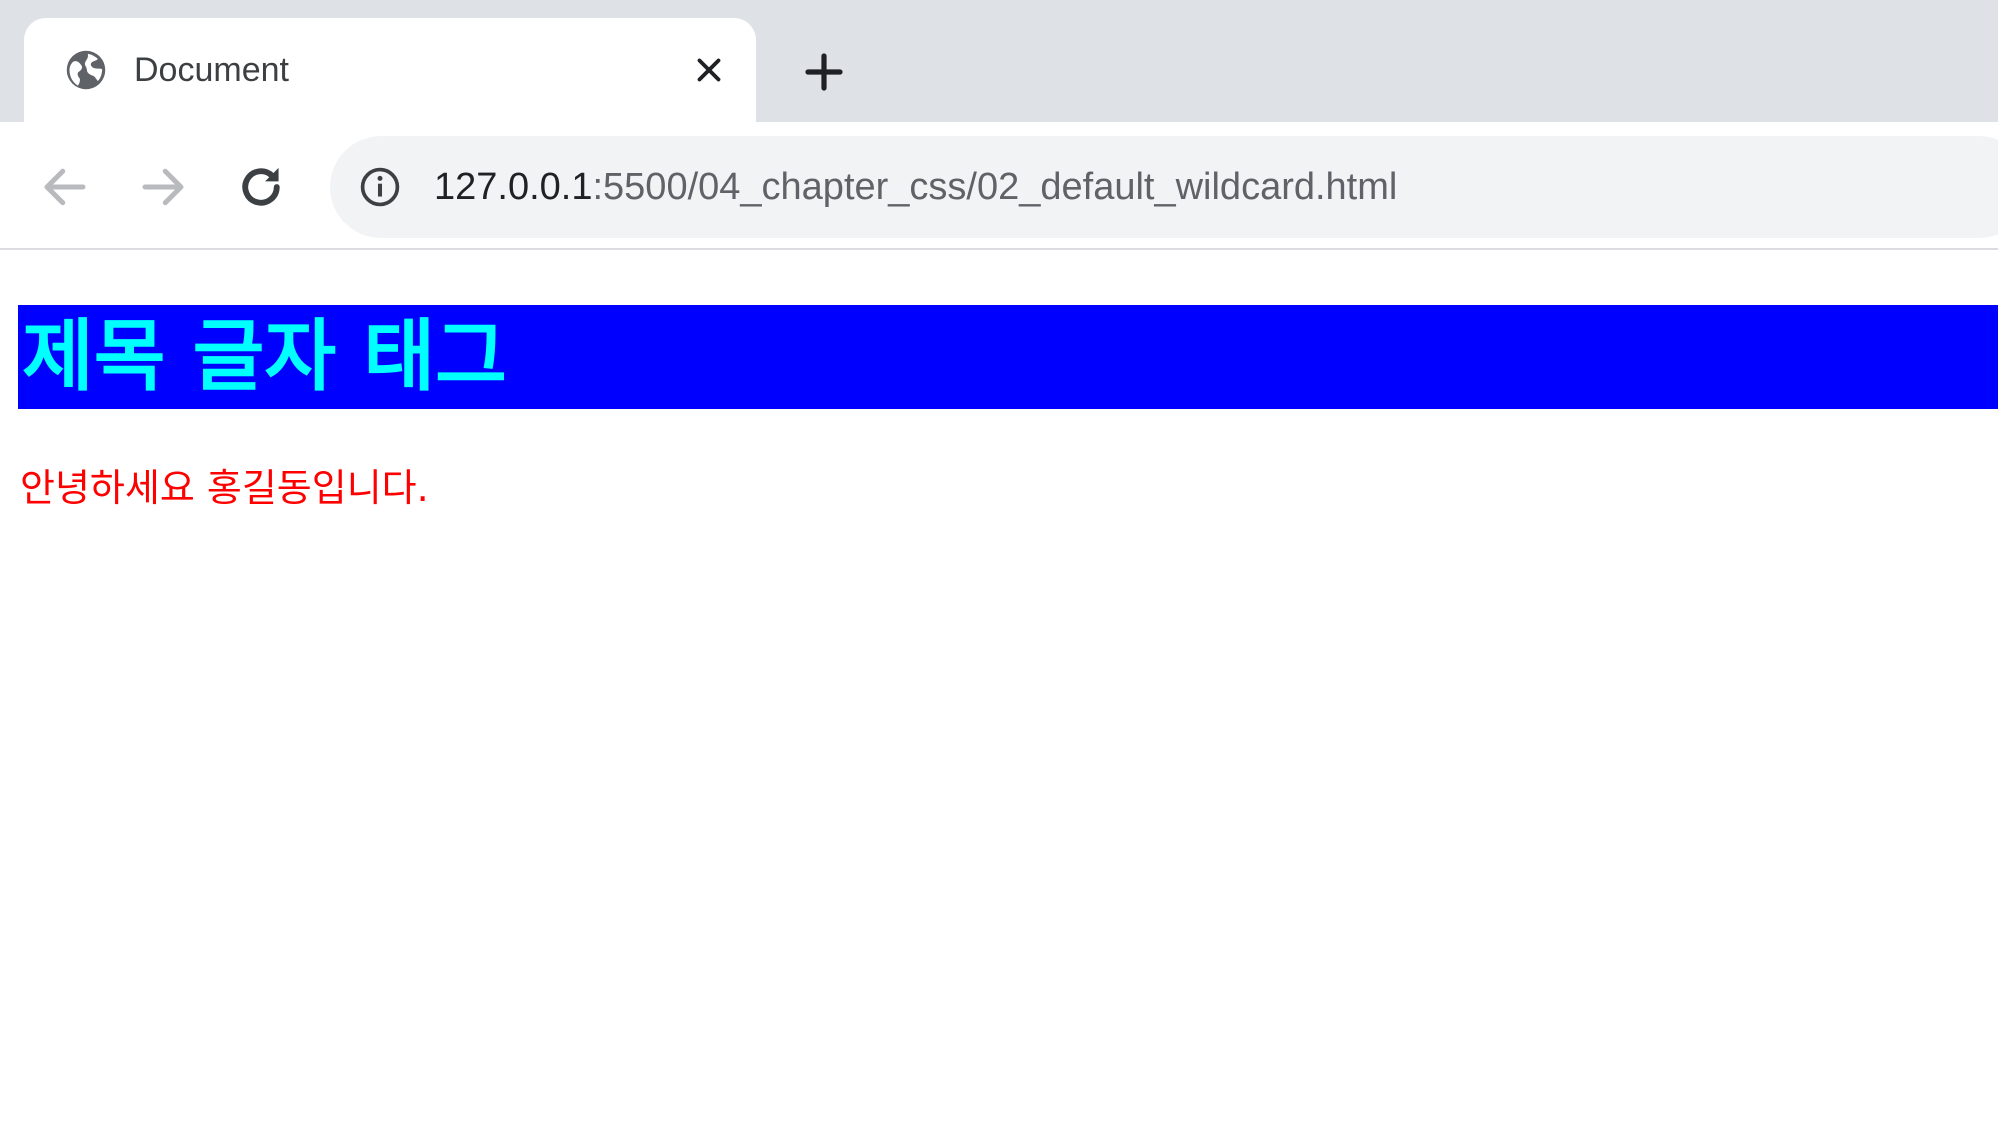 The image size is (1998, 1126). What do you see at coordinates (824, 72) in the screenshot?
I see `new-tab-button` at bounding box center [824, 72].